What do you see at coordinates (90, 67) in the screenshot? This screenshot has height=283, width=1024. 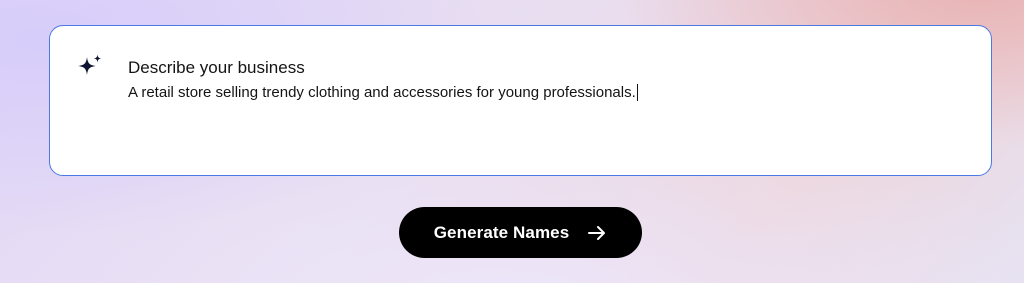 I see `sparkle-icon` at bounding box center [90, 67].